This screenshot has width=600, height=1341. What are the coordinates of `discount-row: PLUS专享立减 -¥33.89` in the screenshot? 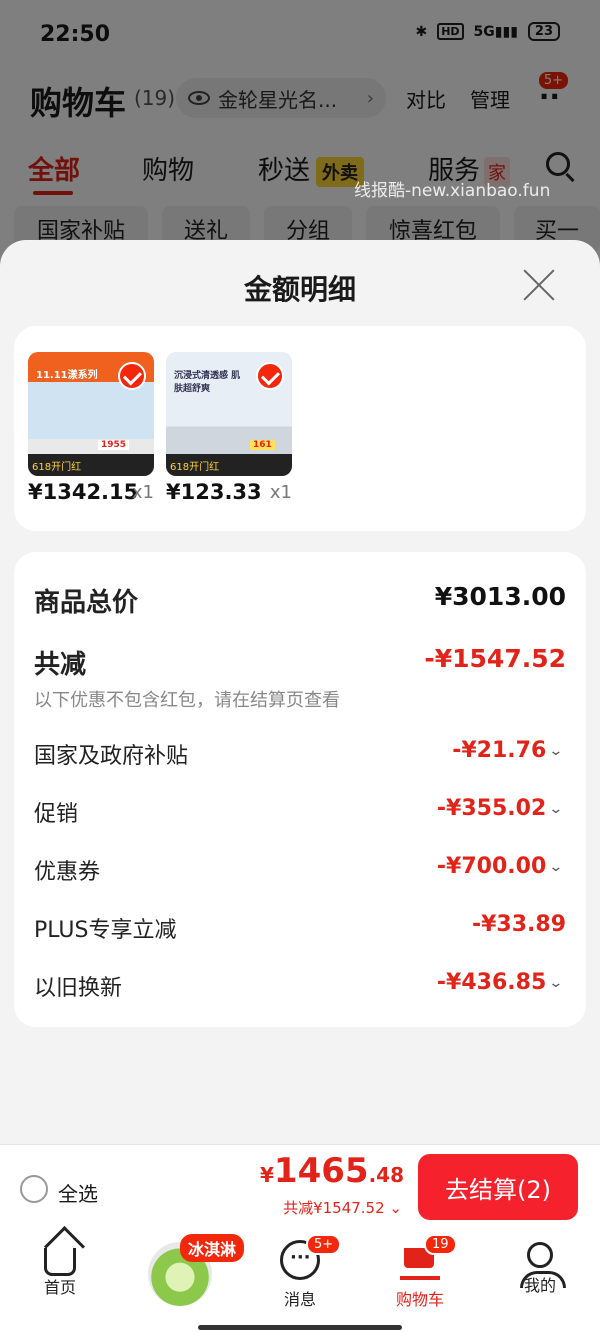 It's located at (300, 927).